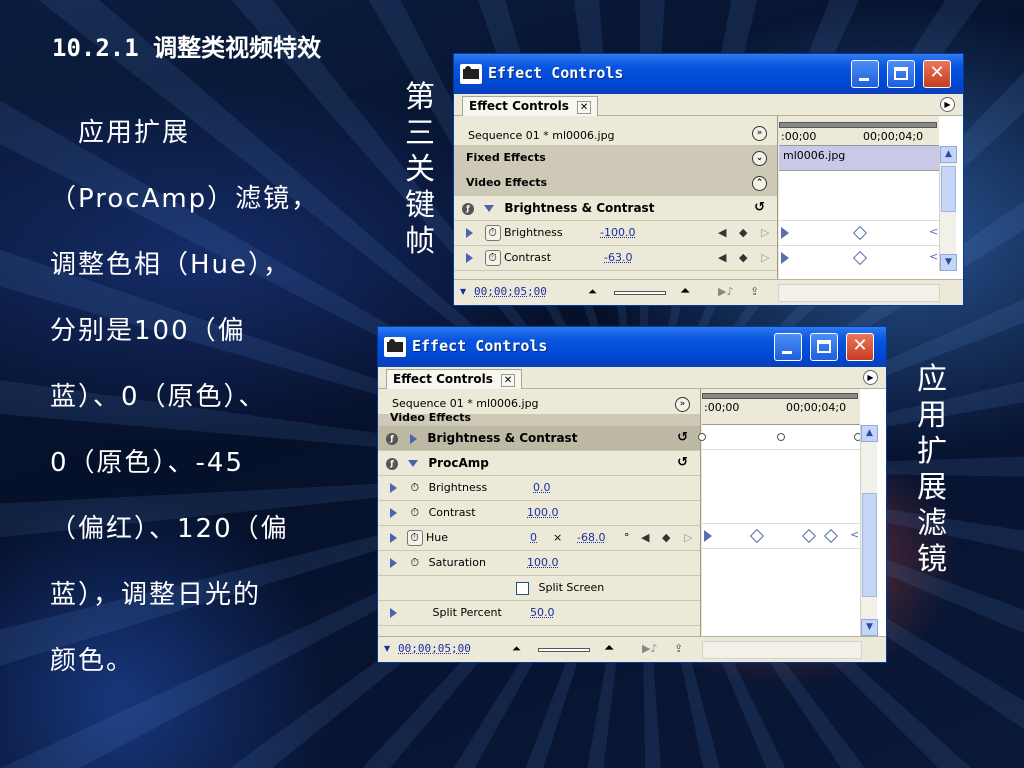 Image resolution: width=1024 pixels, height=768 pixels. I want to click on param-value: -63.0, so click(618, 258).